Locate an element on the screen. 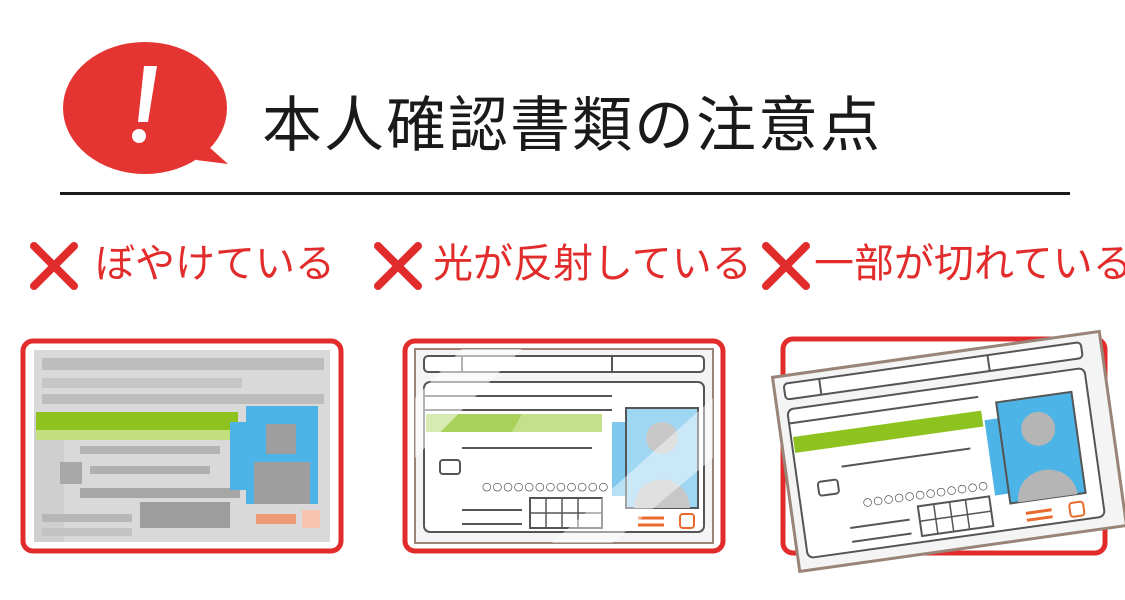 The image size is (1125, 600). example-label-cutoff: 一部が切れている is located at coordinates (969, 264).